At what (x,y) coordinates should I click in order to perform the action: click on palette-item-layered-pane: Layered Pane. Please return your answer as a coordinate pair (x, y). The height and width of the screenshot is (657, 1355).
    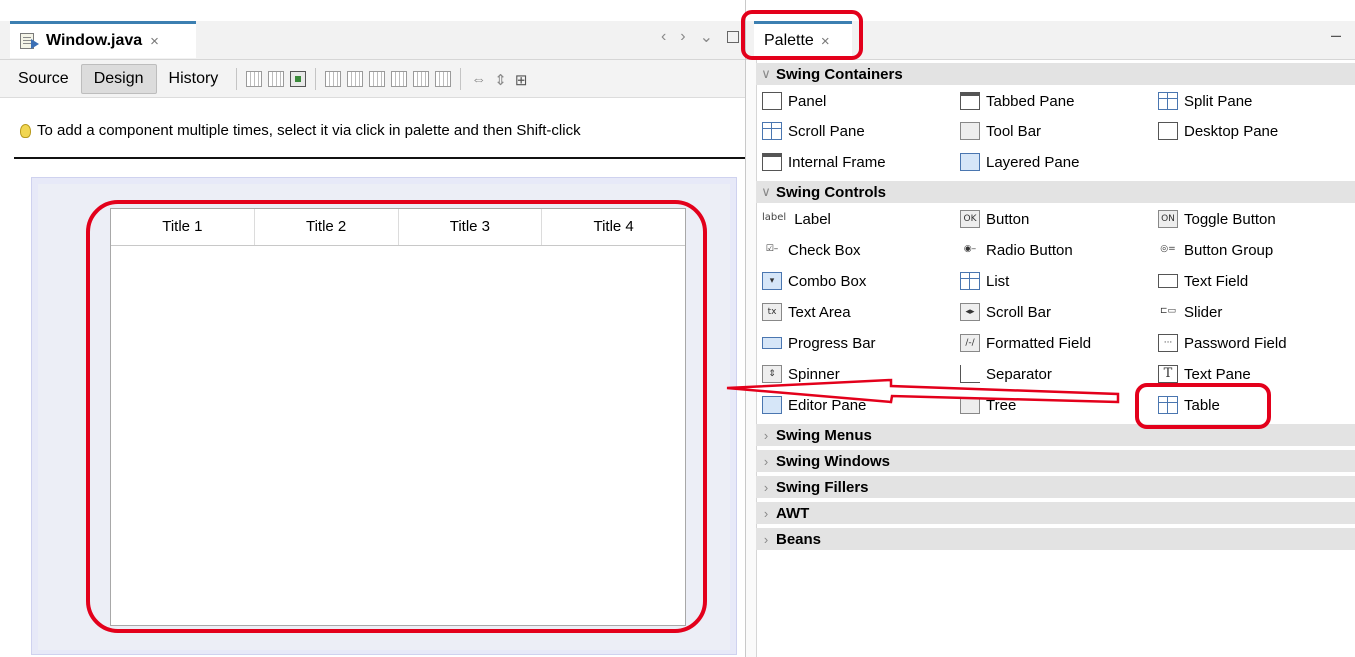
    Looking at the image, I should click on (1019, 162).